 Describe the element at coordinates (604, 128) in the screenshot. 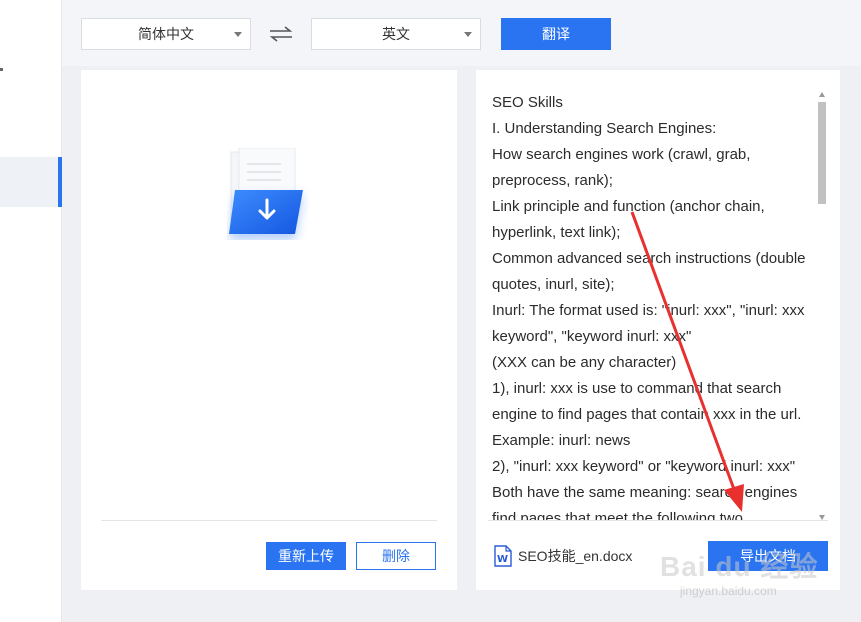

I see `text-line: I. Understanding Search Engines:` at that location.